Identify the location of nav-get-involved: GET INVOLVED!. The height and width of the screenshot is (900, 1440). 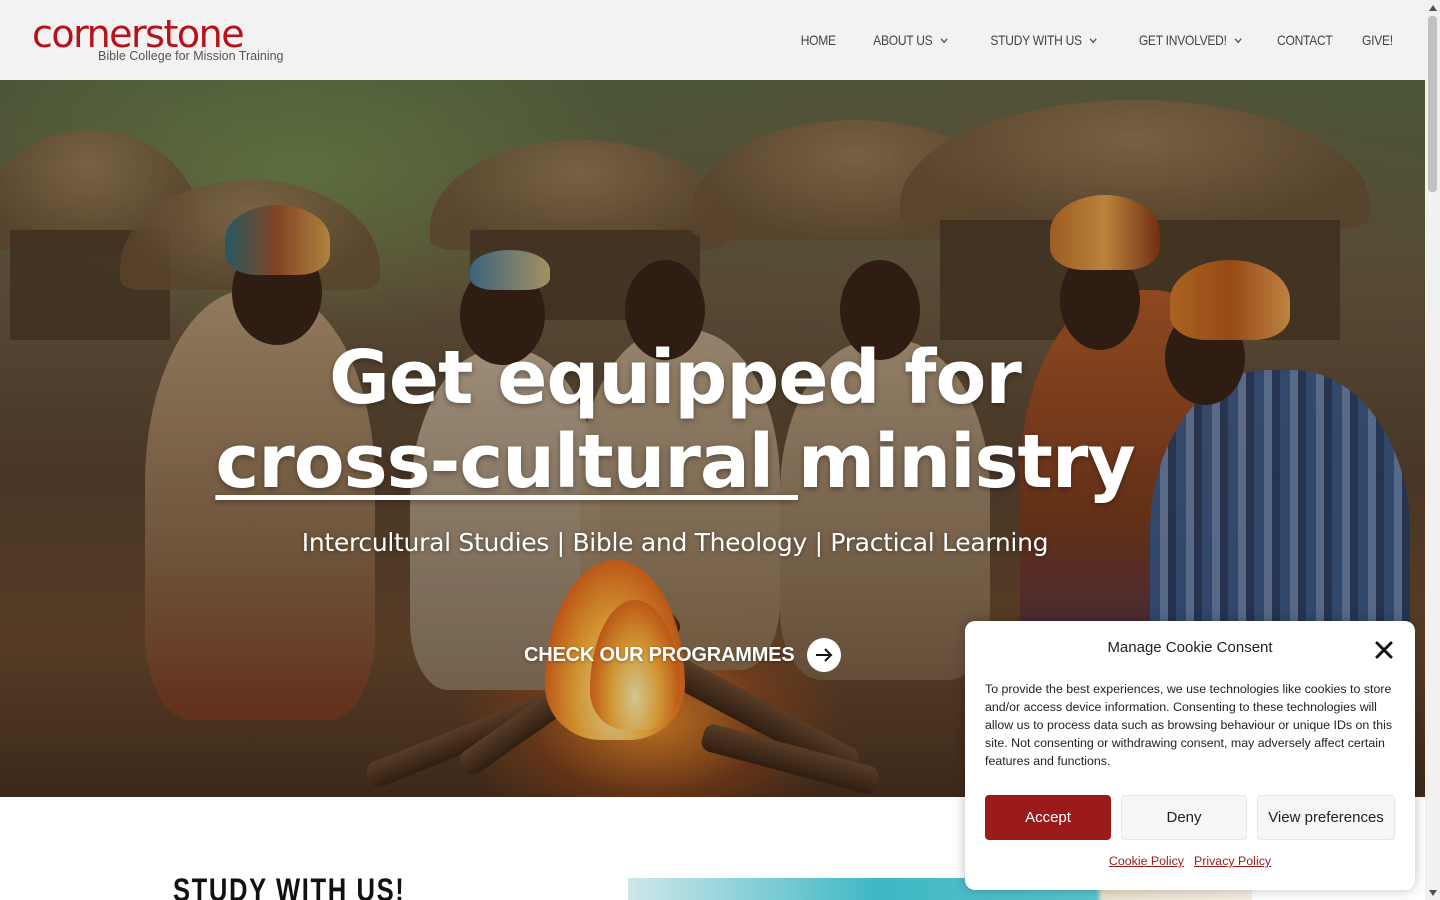
(1191, 40).